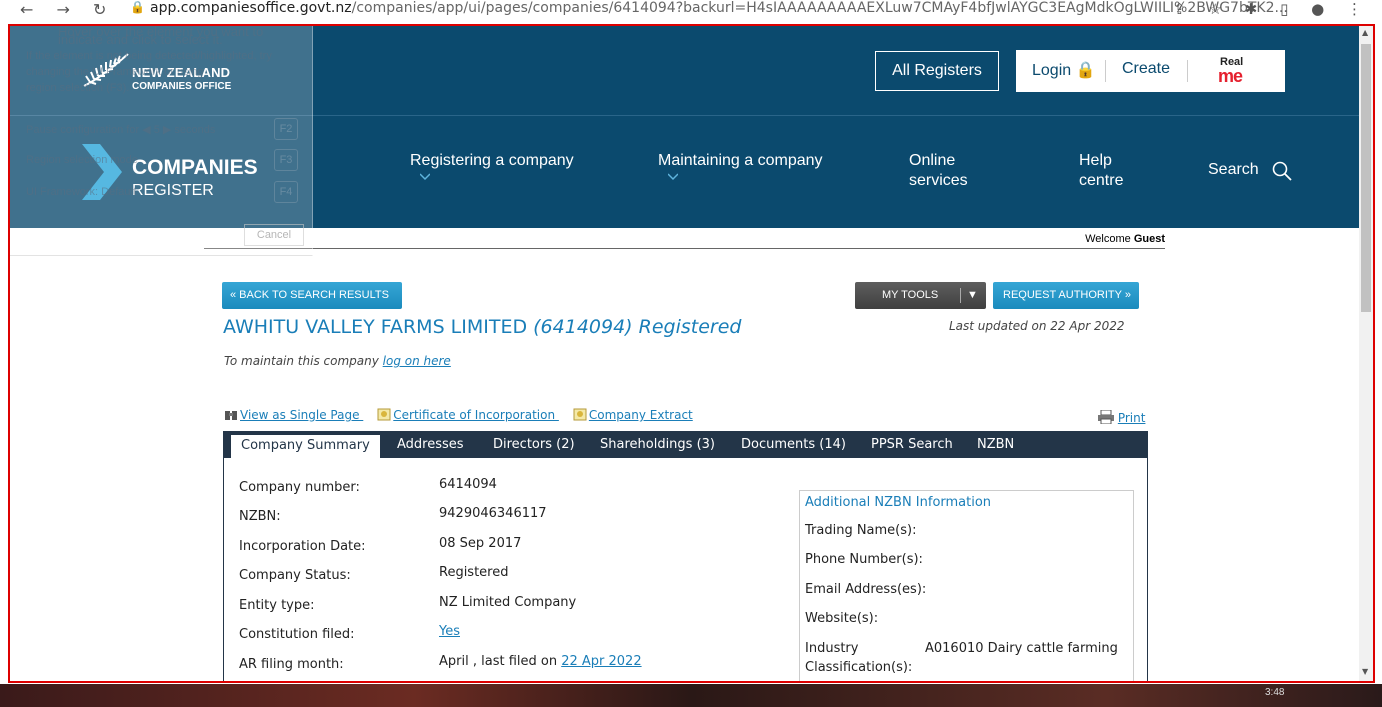 The image size is (1382, 707). Describe the element at coordinates (274, 235) in the screenshot. I see `overlay-cancel-button: Cancel` at that location.